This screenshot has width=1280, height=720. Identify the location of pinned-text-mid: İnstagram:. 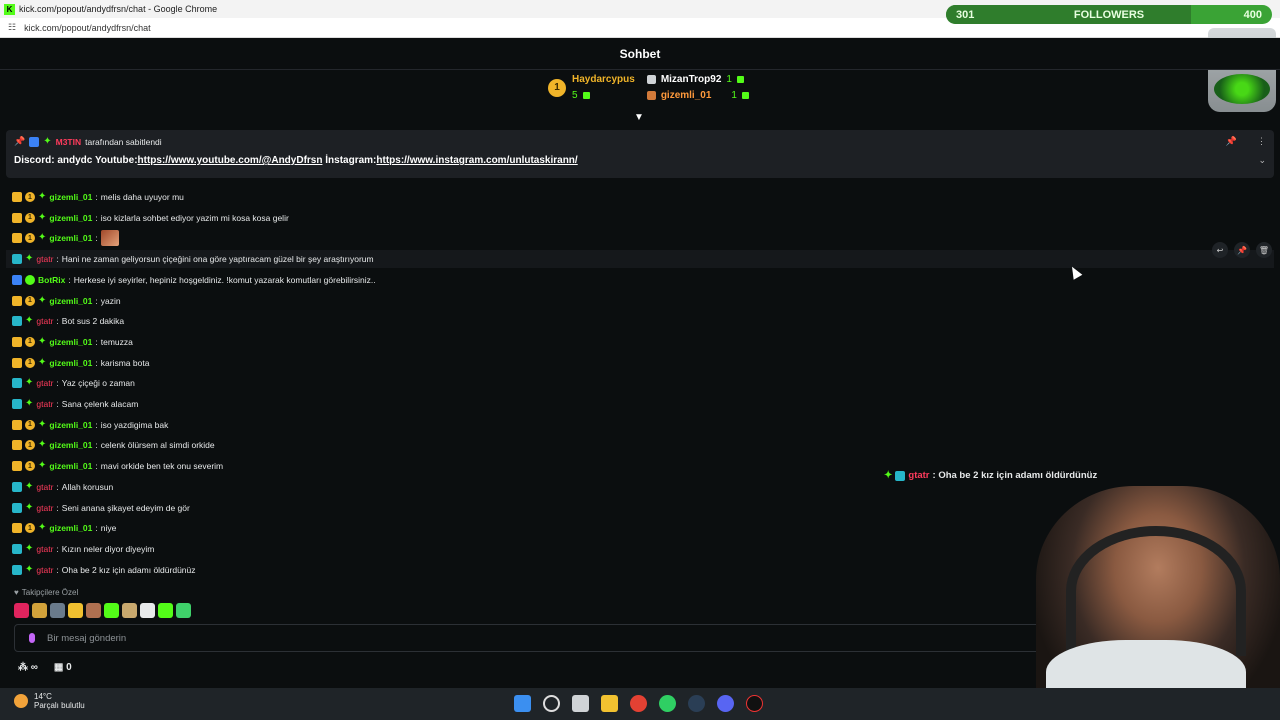
(349, 160).